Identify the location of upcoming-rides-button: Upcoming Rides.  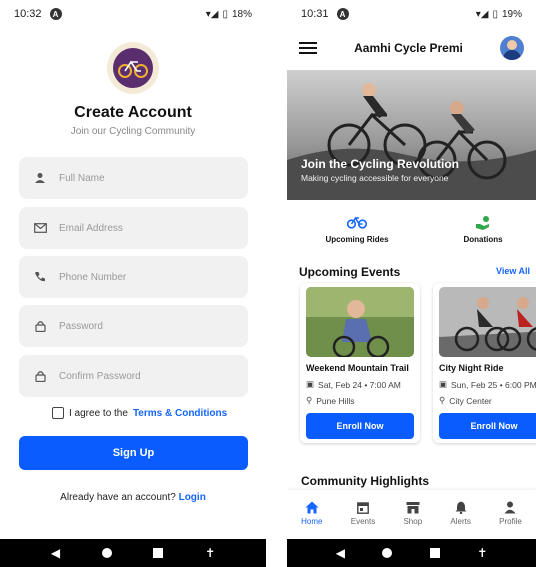
(357, 229).